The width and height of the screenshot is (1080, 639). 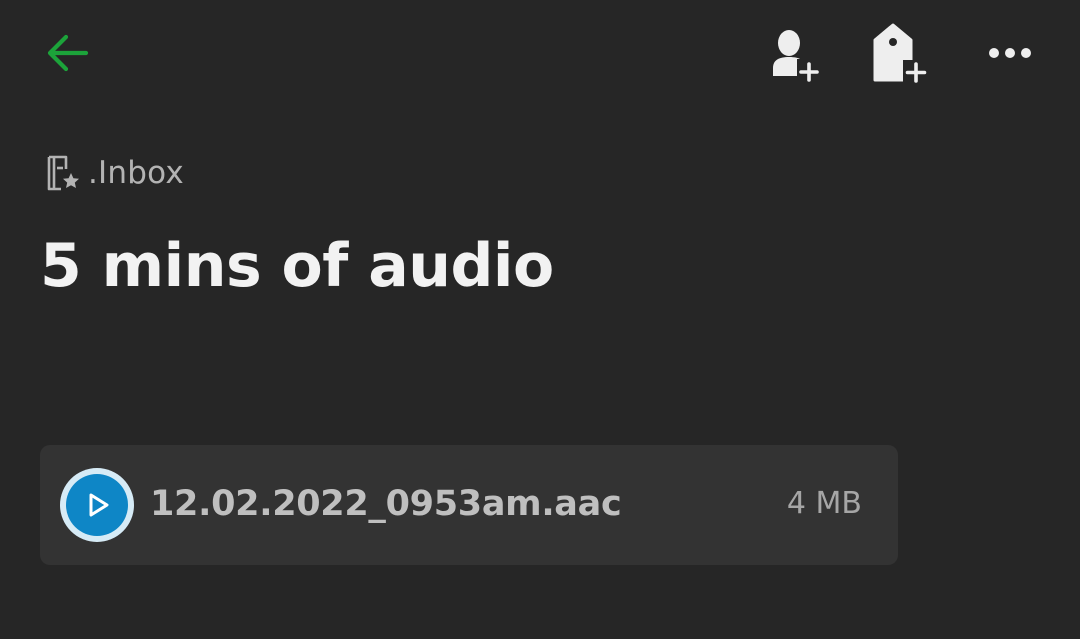 I want to click on arrow-left-icon, so click(x=68, y=53).